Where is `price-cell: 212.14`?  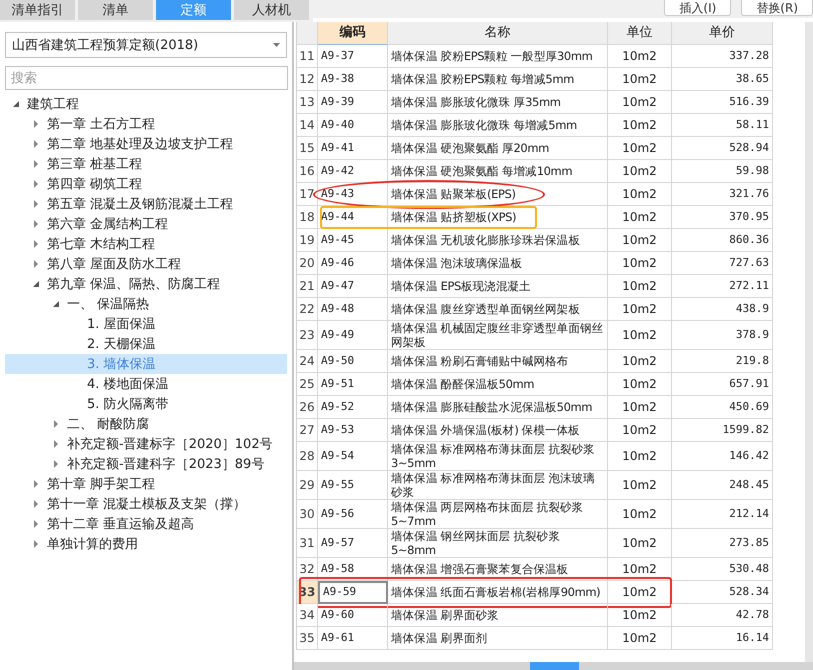
price-cell: 212.14 is located at coordinates (722, 514).